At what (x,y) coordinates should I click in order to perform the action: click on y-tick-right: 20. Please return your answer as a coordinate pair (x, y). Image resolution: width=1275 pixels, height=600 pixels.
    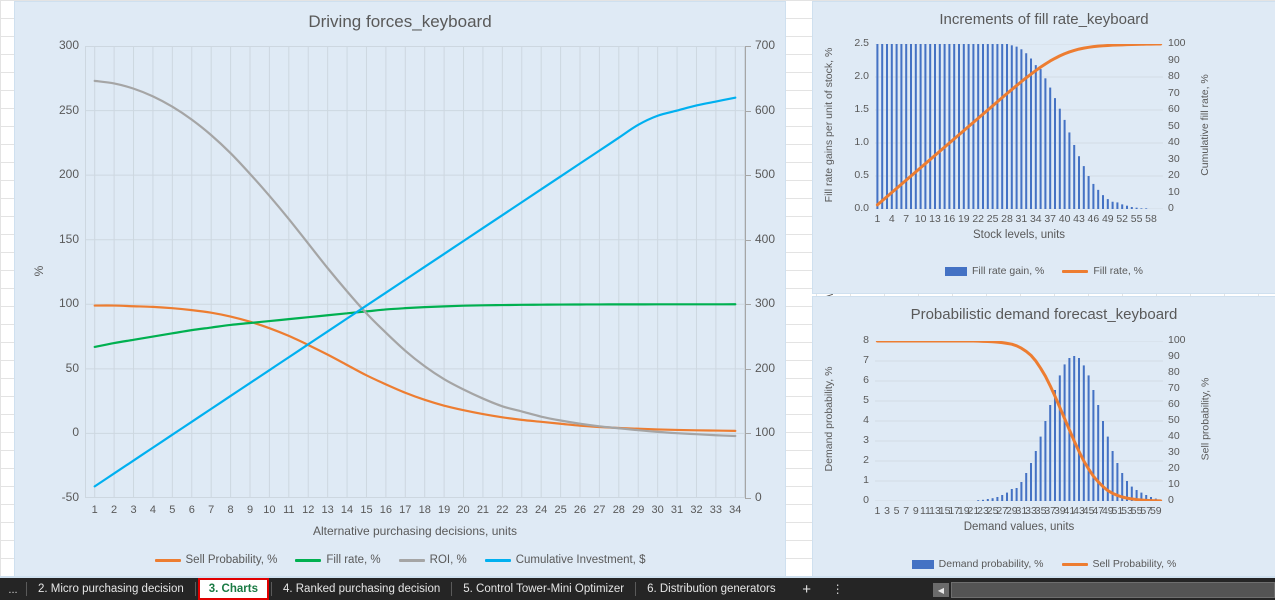
    Looking at the image, I should click on (1174, 175).